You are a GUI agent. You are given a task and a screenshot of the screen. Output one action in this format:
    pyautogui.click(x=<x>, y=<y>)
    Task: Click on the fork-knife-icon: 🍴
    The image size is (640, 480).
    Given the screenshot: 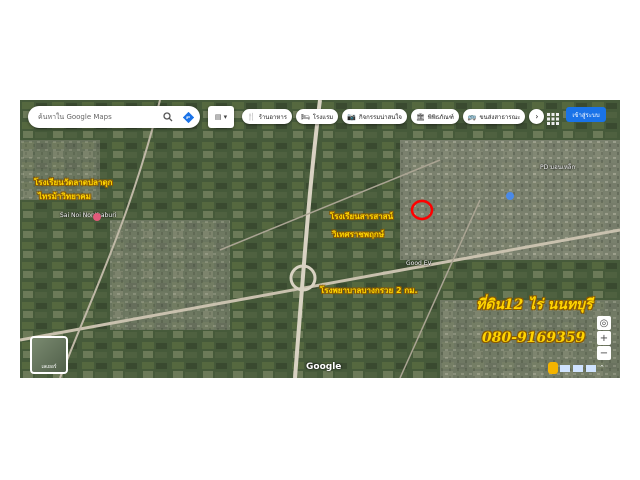 What is the action you would take?
    pyautogui.click(x=251, y=116)
    